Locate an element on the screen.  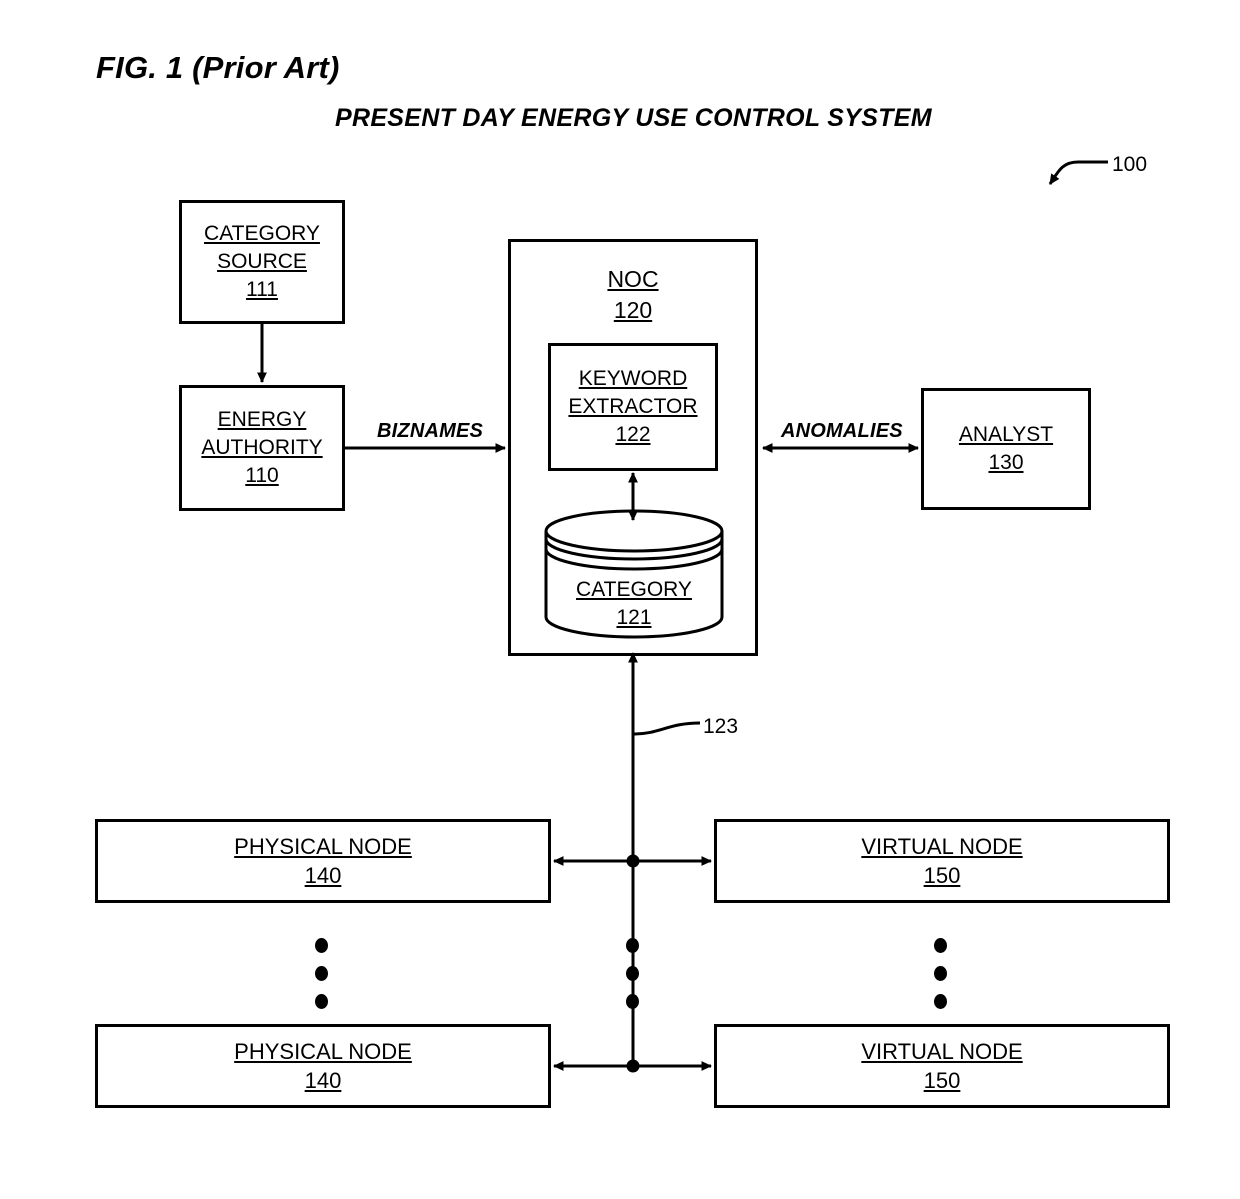
cylinder-shape is located at coordinates (634, 574).